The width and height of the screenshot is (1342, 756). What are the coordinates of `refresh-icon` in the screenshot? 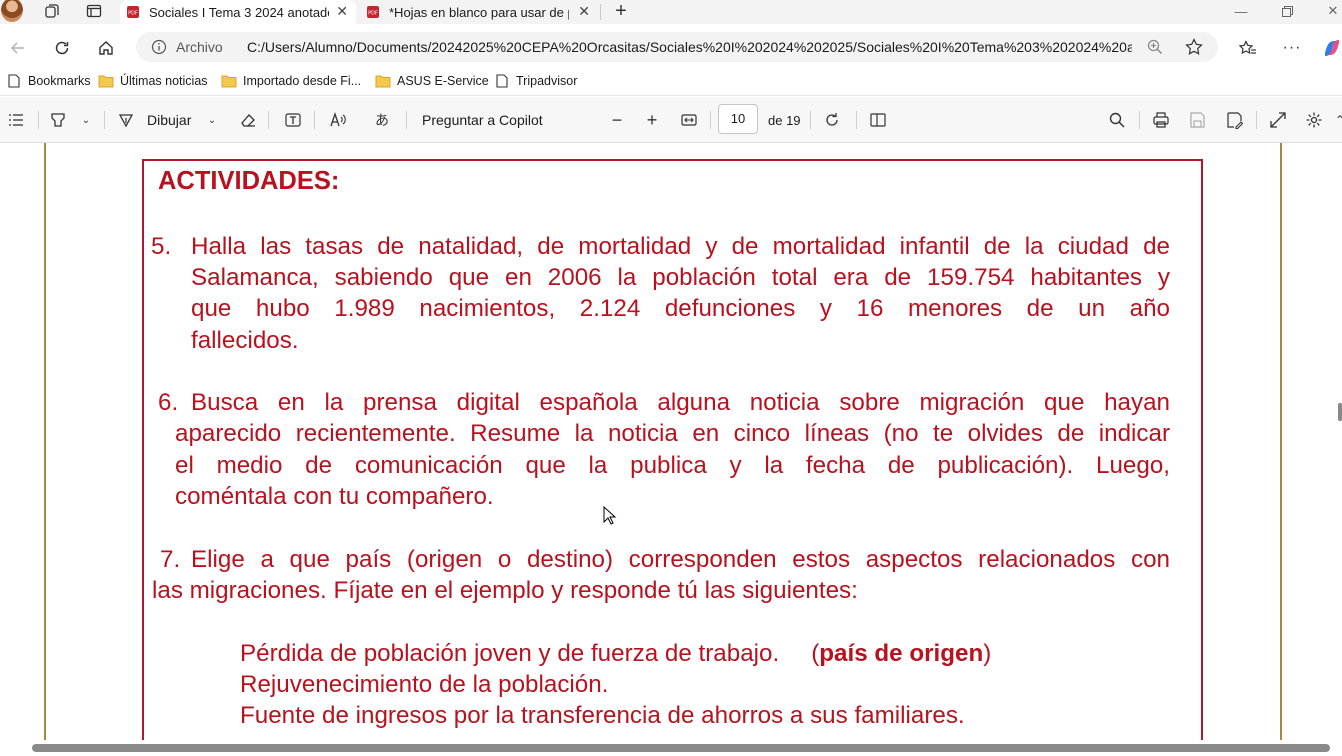 It's located at (62, 48).